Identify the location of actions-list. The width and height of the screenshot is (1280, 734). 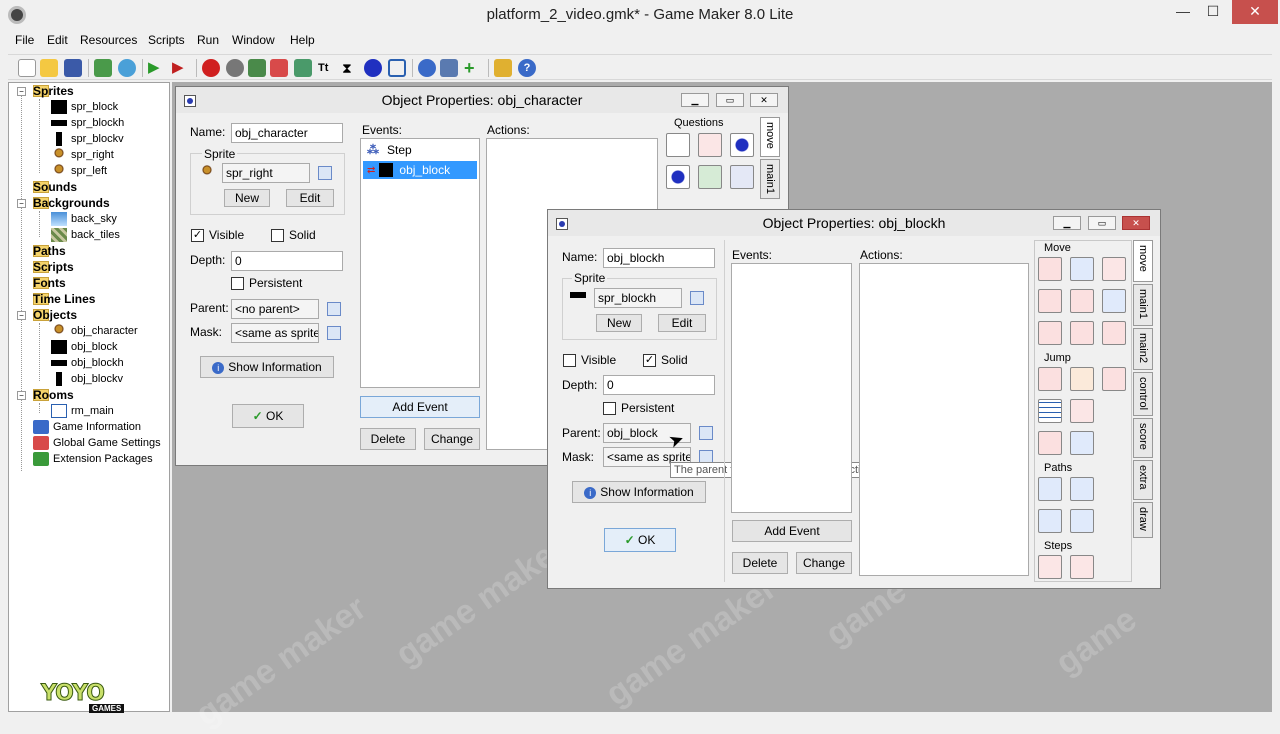
(944, 419).